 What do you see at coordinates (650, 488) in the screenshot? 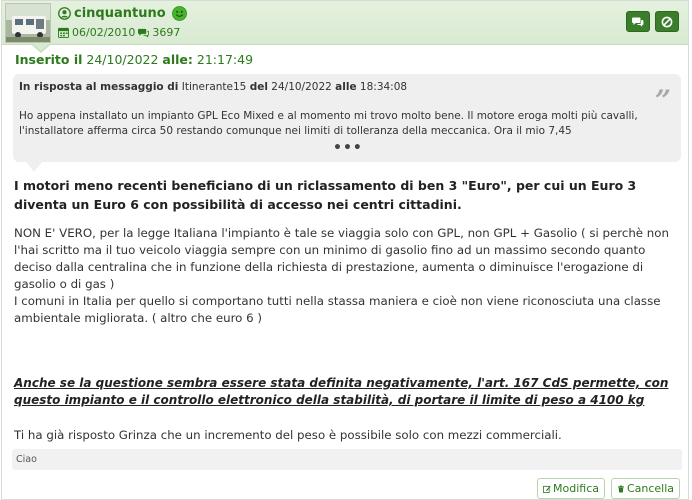
I see `delete-button-label: Cancella` at bounding box center [650, 488].